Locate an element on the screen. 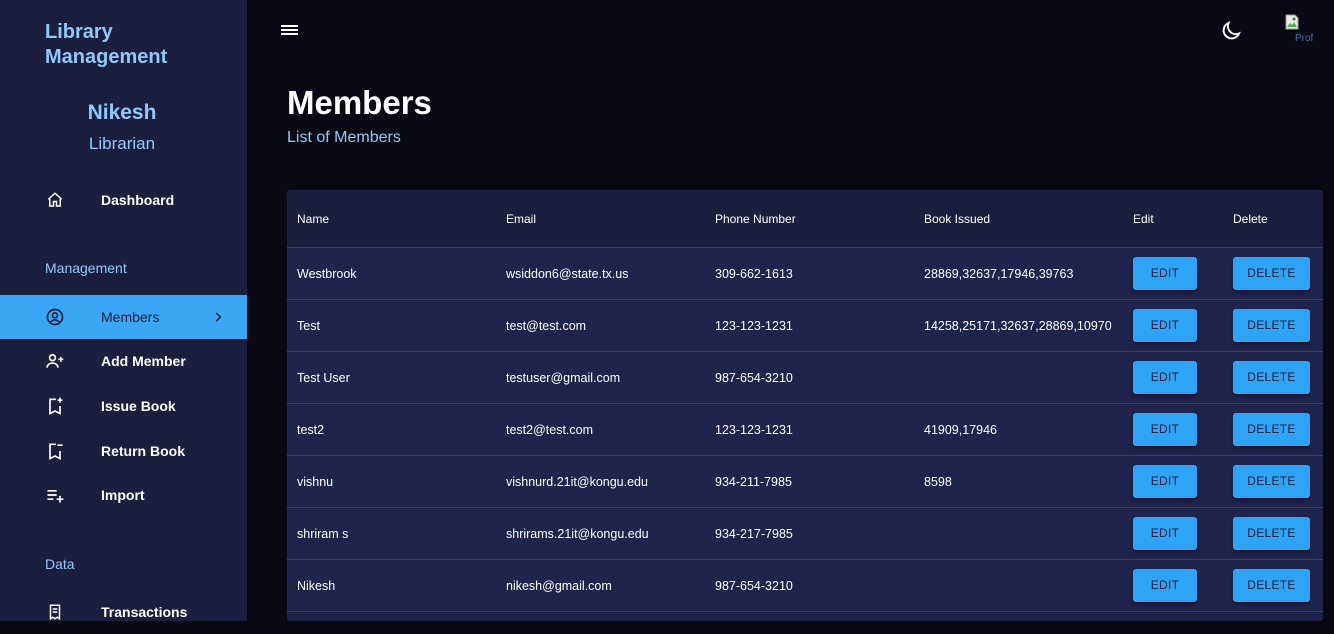 This screenshot has width=1334, height=634. column-header-phone: Phone Number is located at coordinates (809, 219).